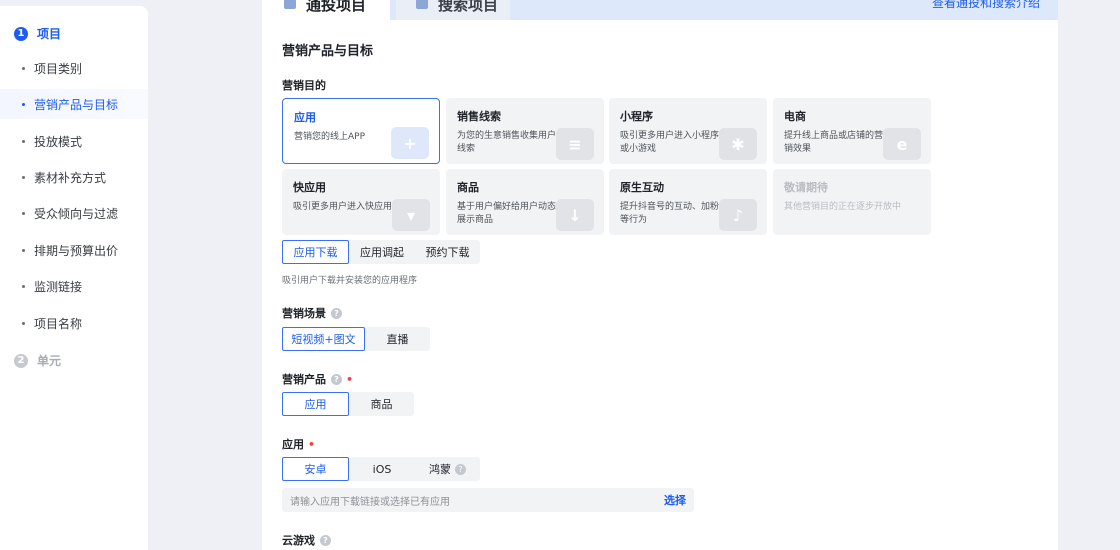  What do you see at coordinates (309, 187) in the screenshot?
I see `card-title: 快应用` at bounding box center [309, 187].